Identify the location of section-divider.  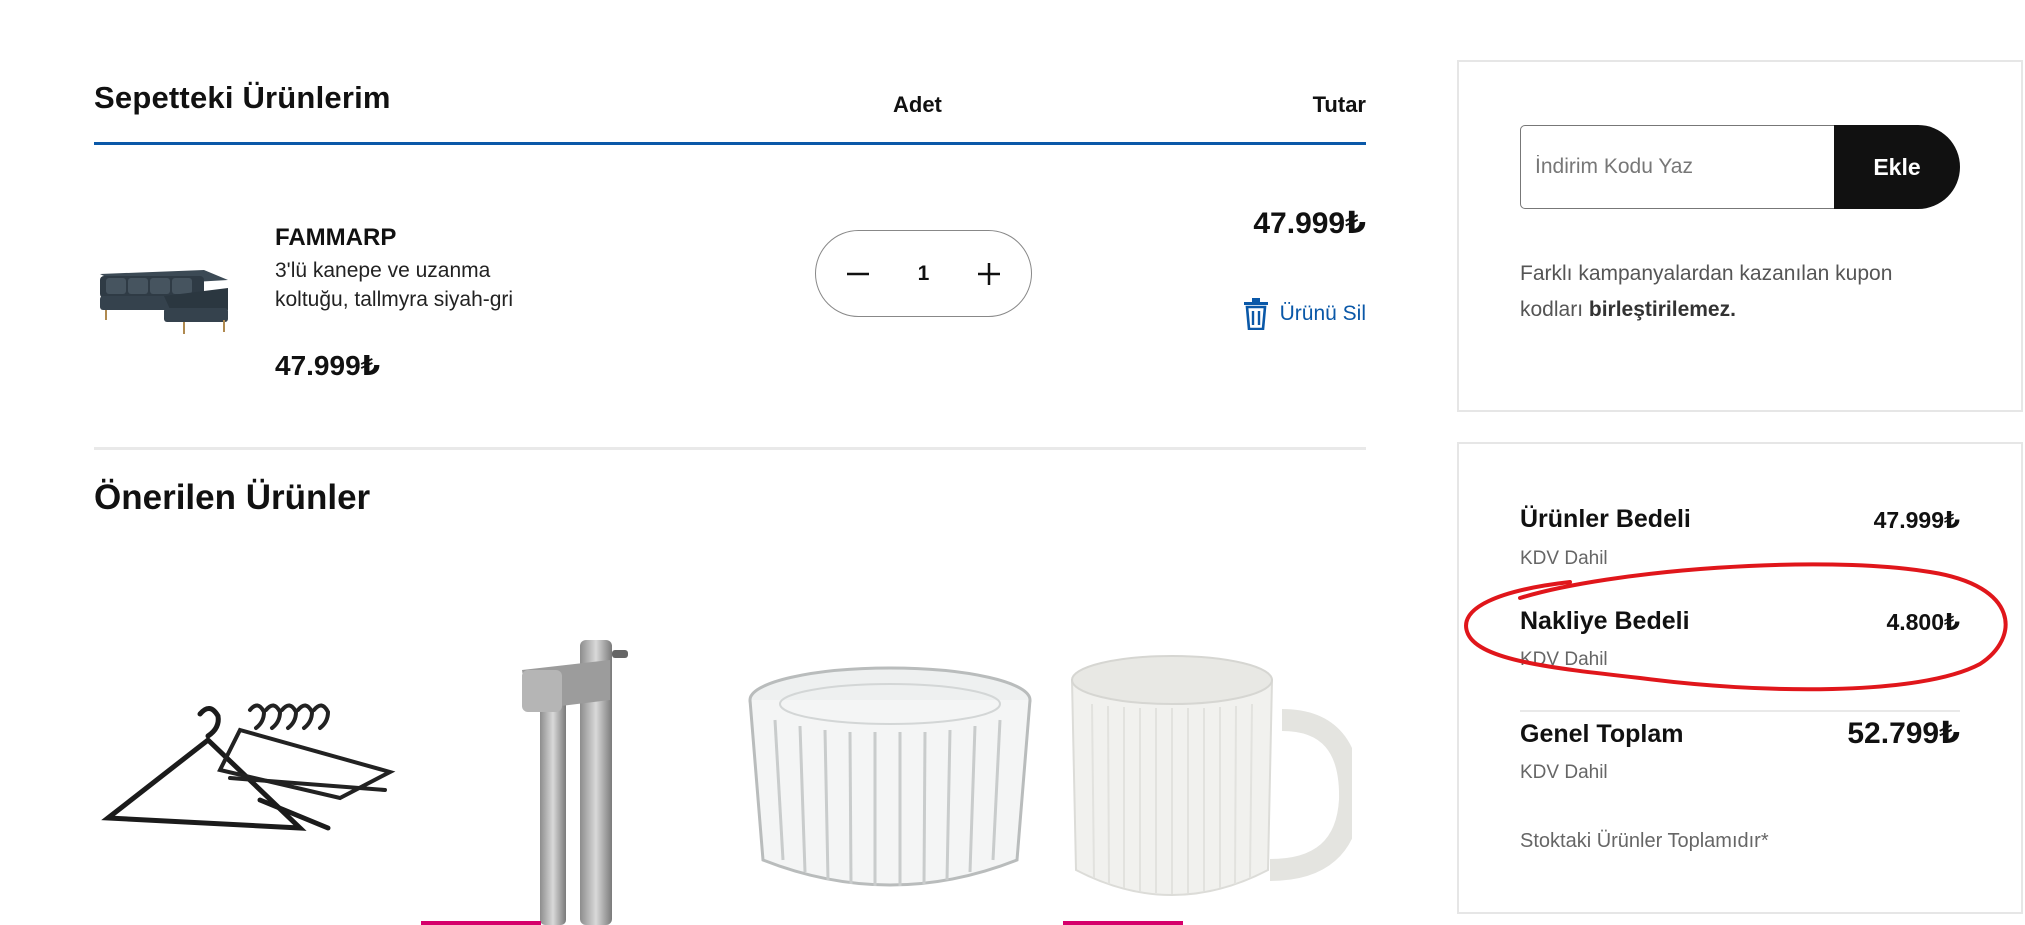
(730, 448).